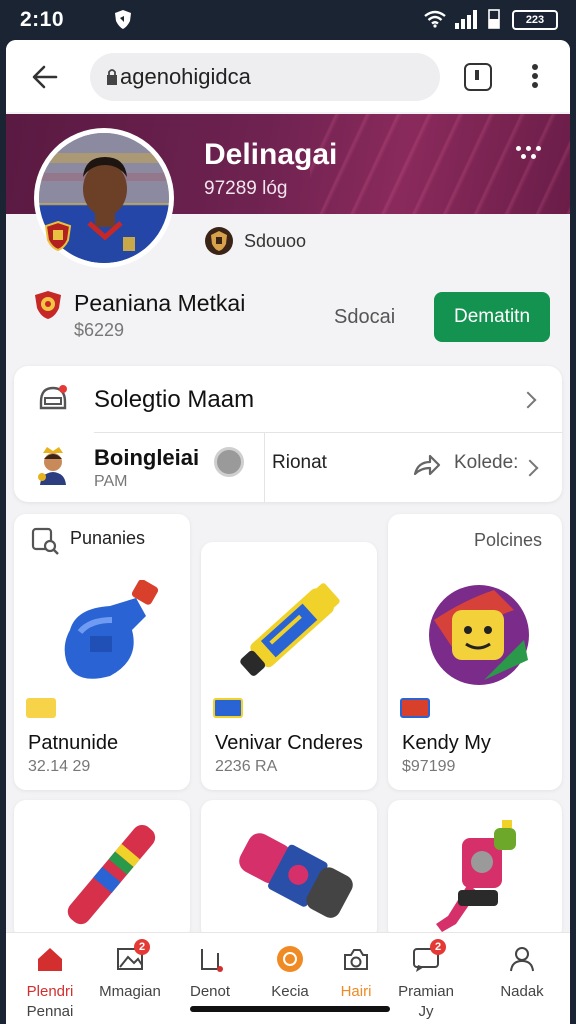 The width and height of the screenshot is (576, 1024). What do you see at coordinates (356, 959) in the screenshot?
I see `camera-icon` at bounding box center [356, 959].